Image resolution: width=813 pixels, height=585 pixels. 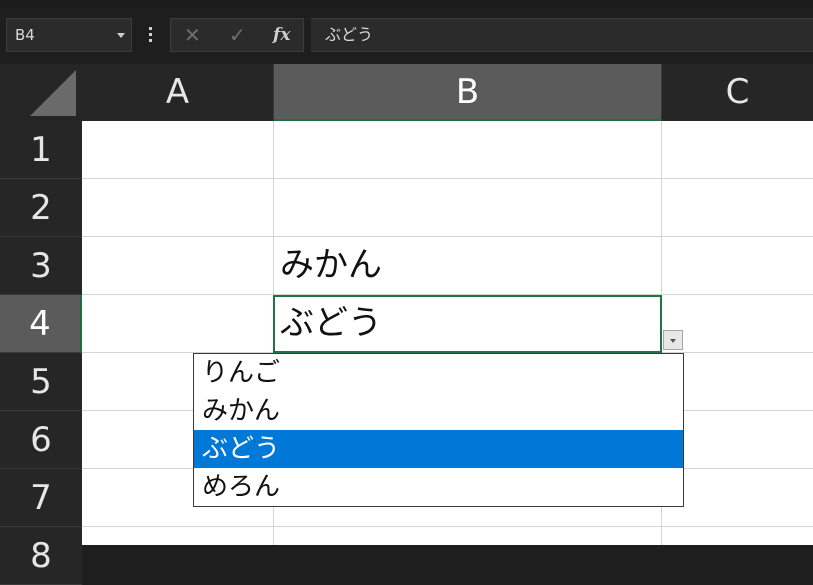 I want to click on column-header-b: B, so click(x=468, y=92).